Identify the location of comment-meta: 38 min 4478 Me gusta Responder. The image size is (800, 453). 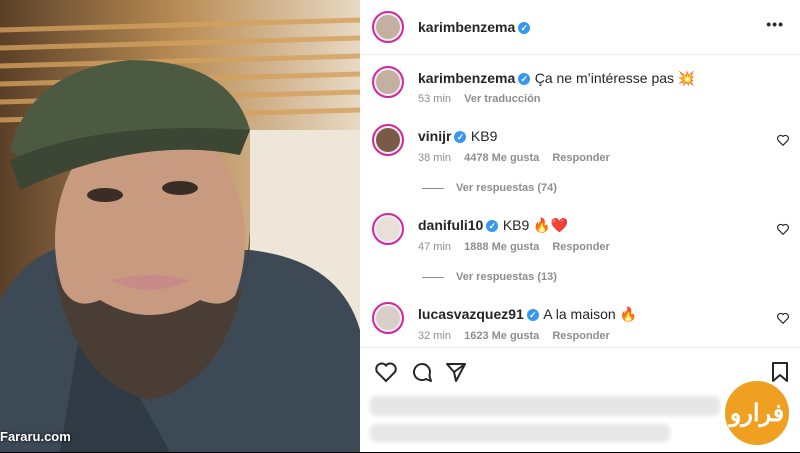
(514, 158).